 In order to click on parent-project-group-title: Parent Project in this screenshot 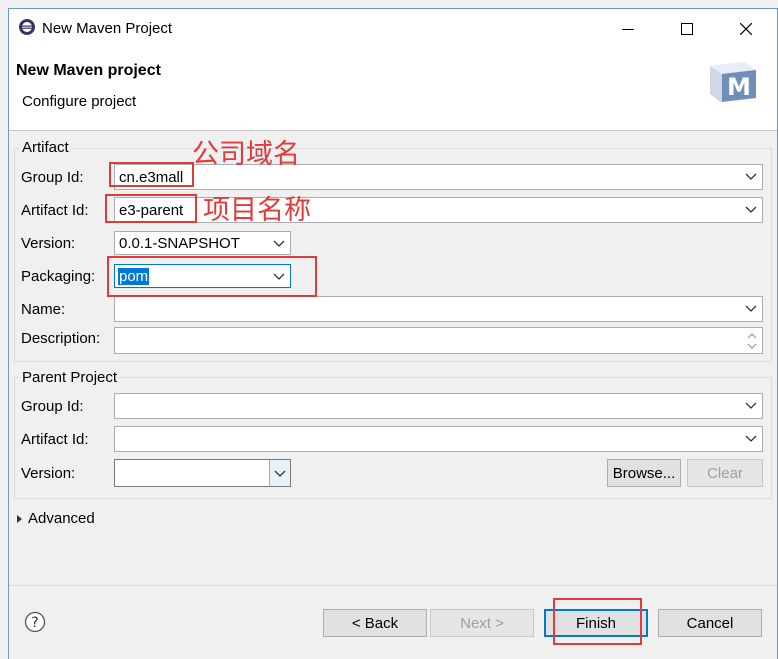, I will do `click(70, 377)`.